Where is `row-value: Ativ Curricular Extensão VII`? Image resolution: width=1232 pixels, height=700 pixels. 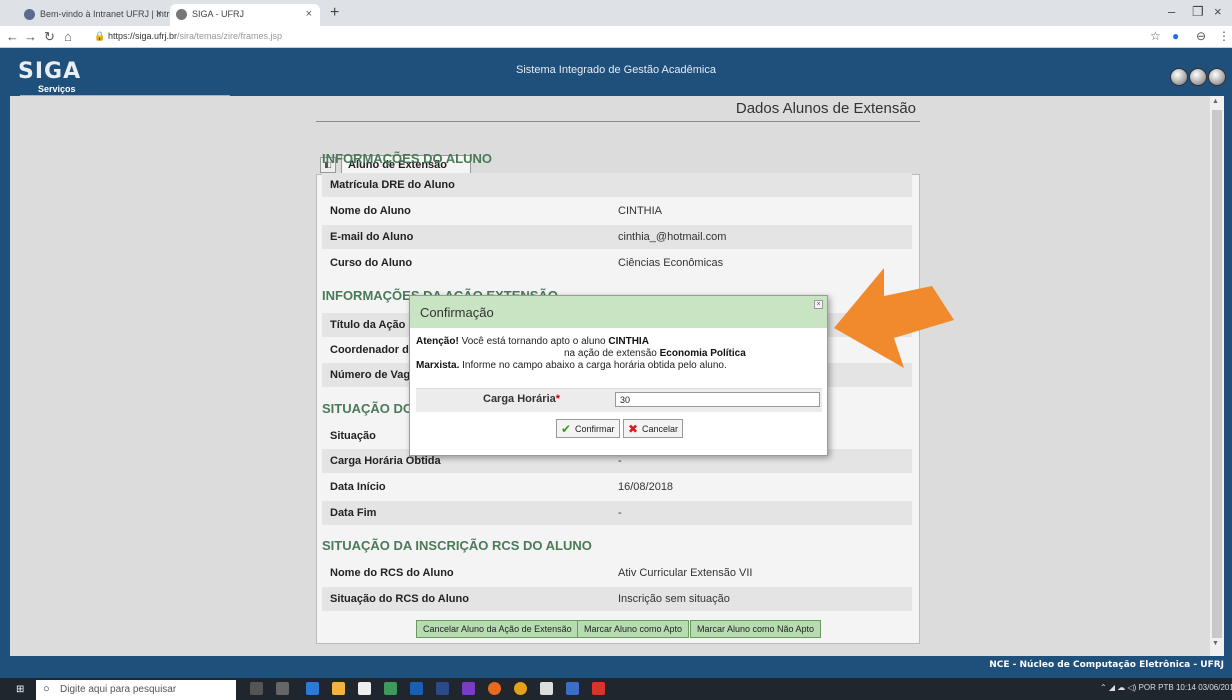 row-value: Ativ Curricular Extensão VII is located at coordinates (685, 573).